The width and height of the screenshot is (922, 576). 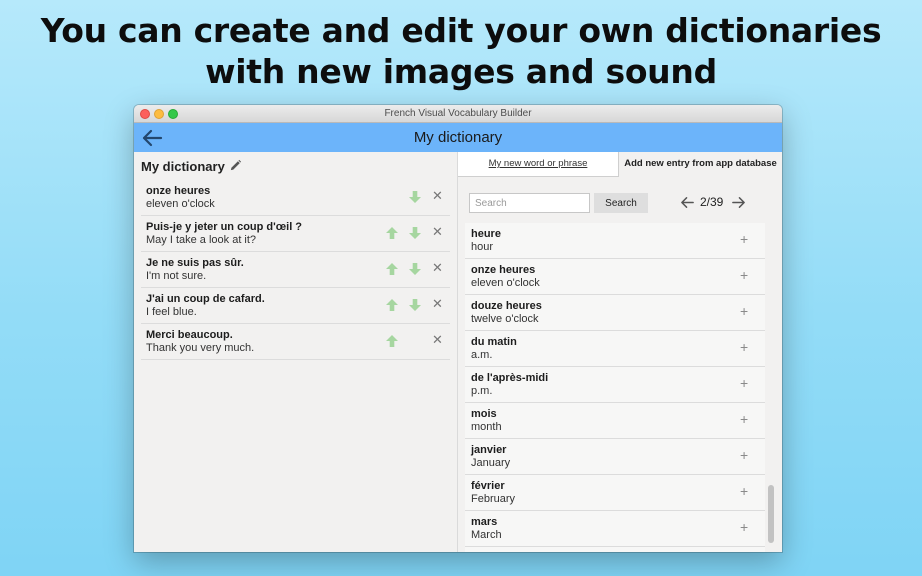 What do you see at coordinates (615, 385) in the screenshot?
I see `result-row: de l'après-midi p.m. +` at bounding box center [615, 385].